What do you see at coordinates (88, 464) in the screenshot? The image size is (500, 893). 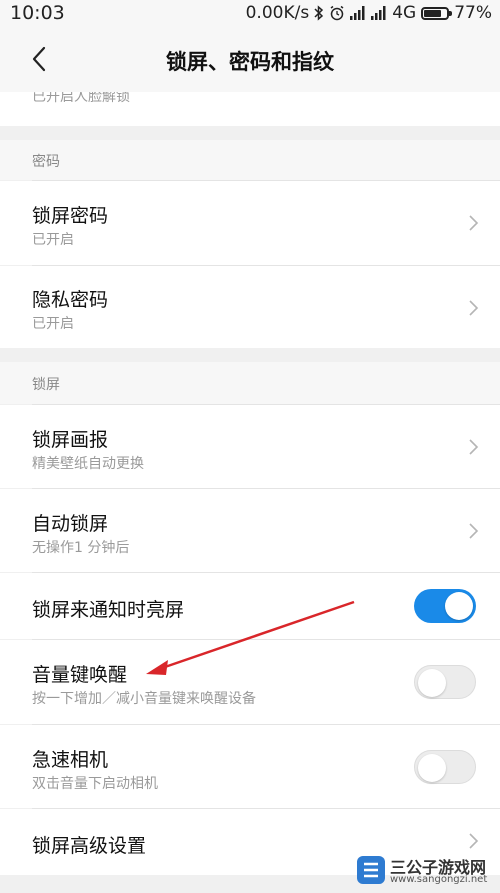 I see `item-subtitle: 精美壁纸自动更换` at bounding box center [88, 464].